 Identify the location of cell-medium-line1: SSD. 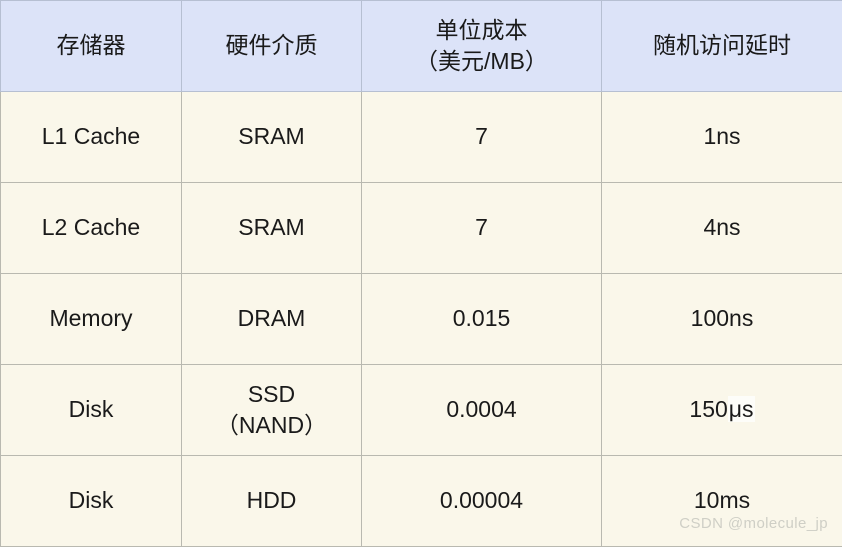
(271, 394).